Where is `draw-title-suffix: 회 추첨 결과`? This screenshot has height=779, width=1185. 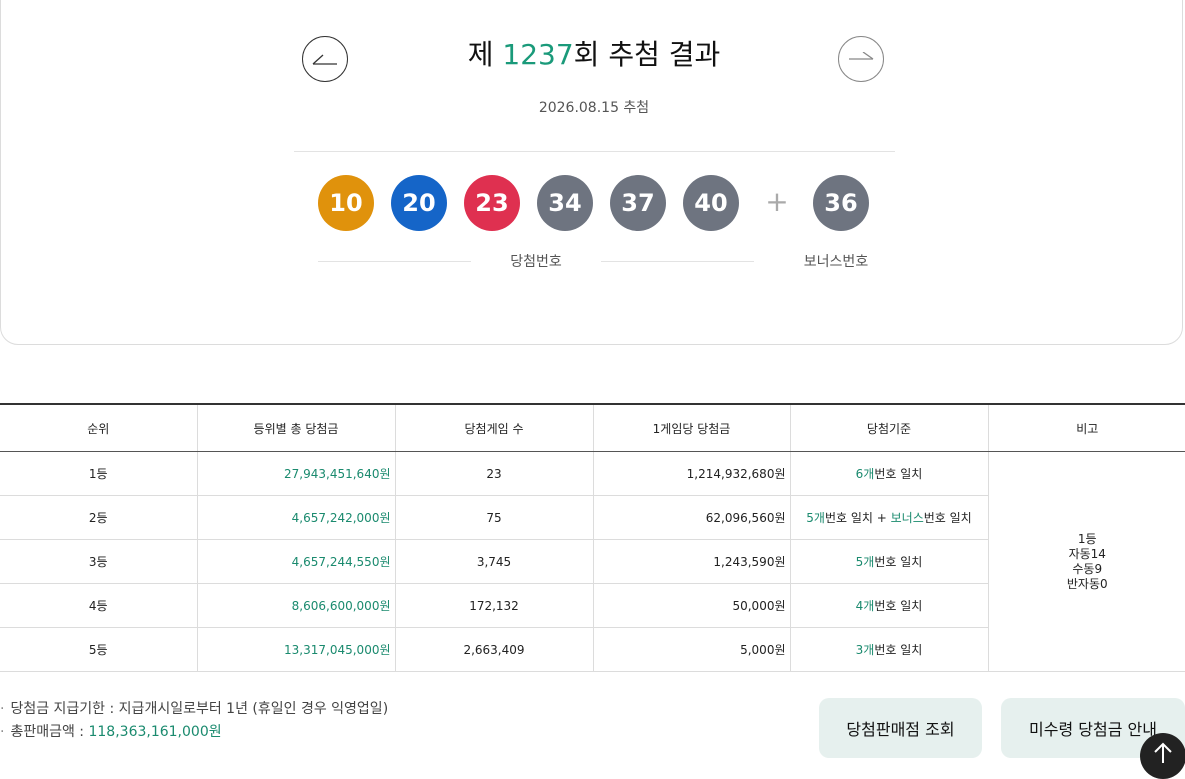
draw-title-suffix: 회 추첨 결과 is located at coordinates (647, 54).